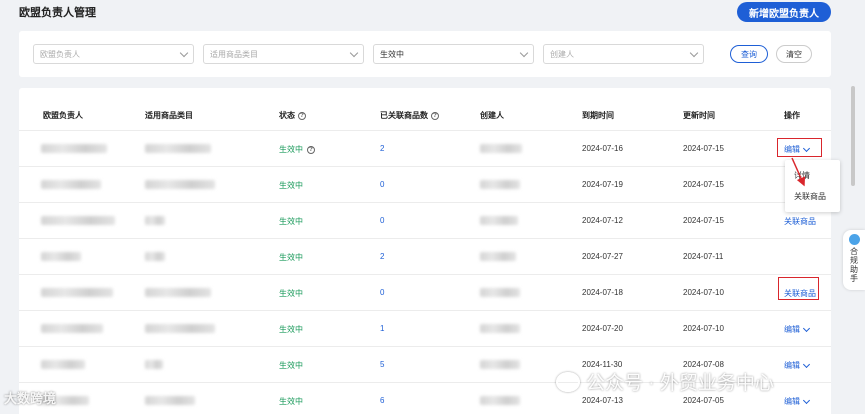  I want to click on operation-dropdown-menu: 详情 关联商品, so click(812, 186).